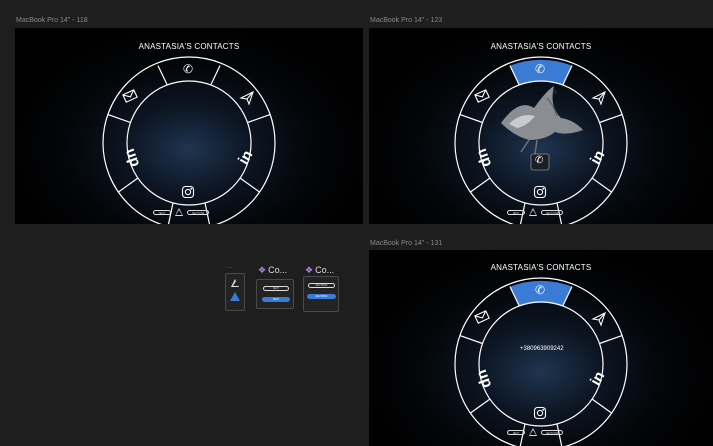 This screenshot has width=713, height=446. What do you see at coordinates (52, 20) in the screenshot?
I see `frame-label: MacBook Pro 14" - 118` at bounding box center [52, 20].